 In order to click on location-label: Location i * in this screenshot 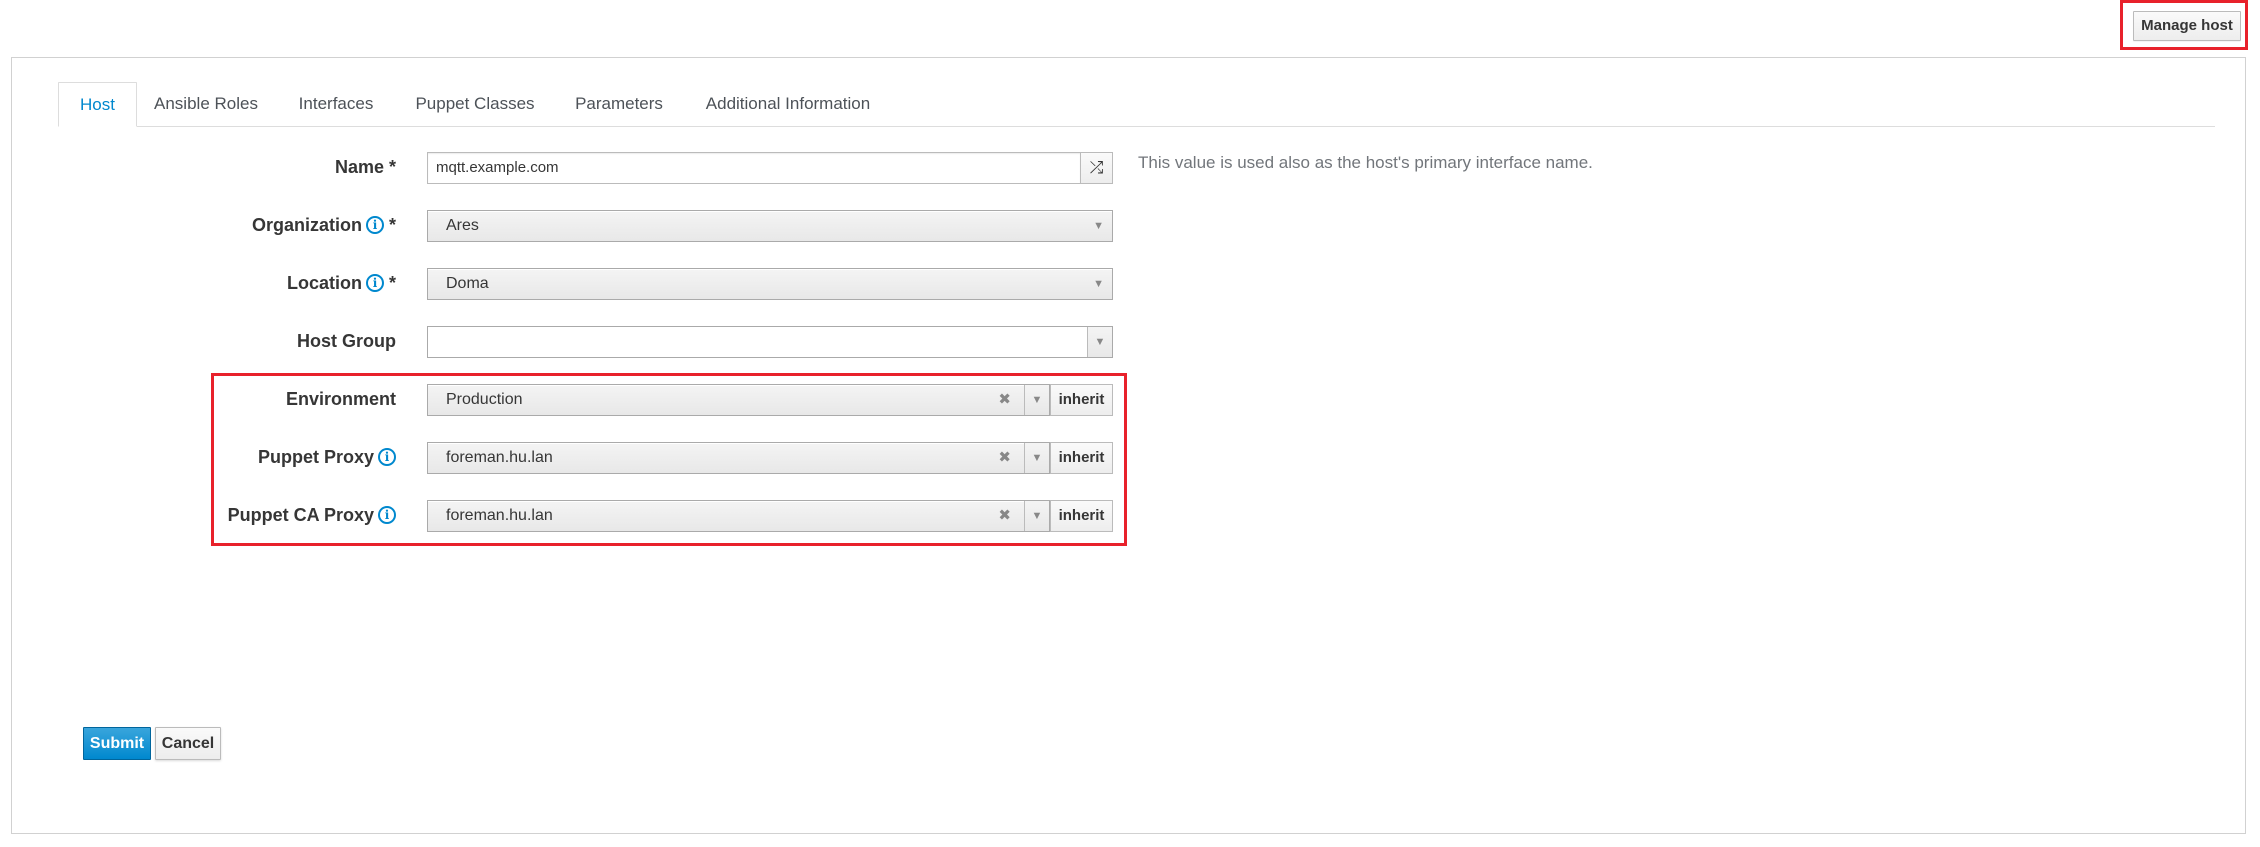, I will do `click(341, 283)`.